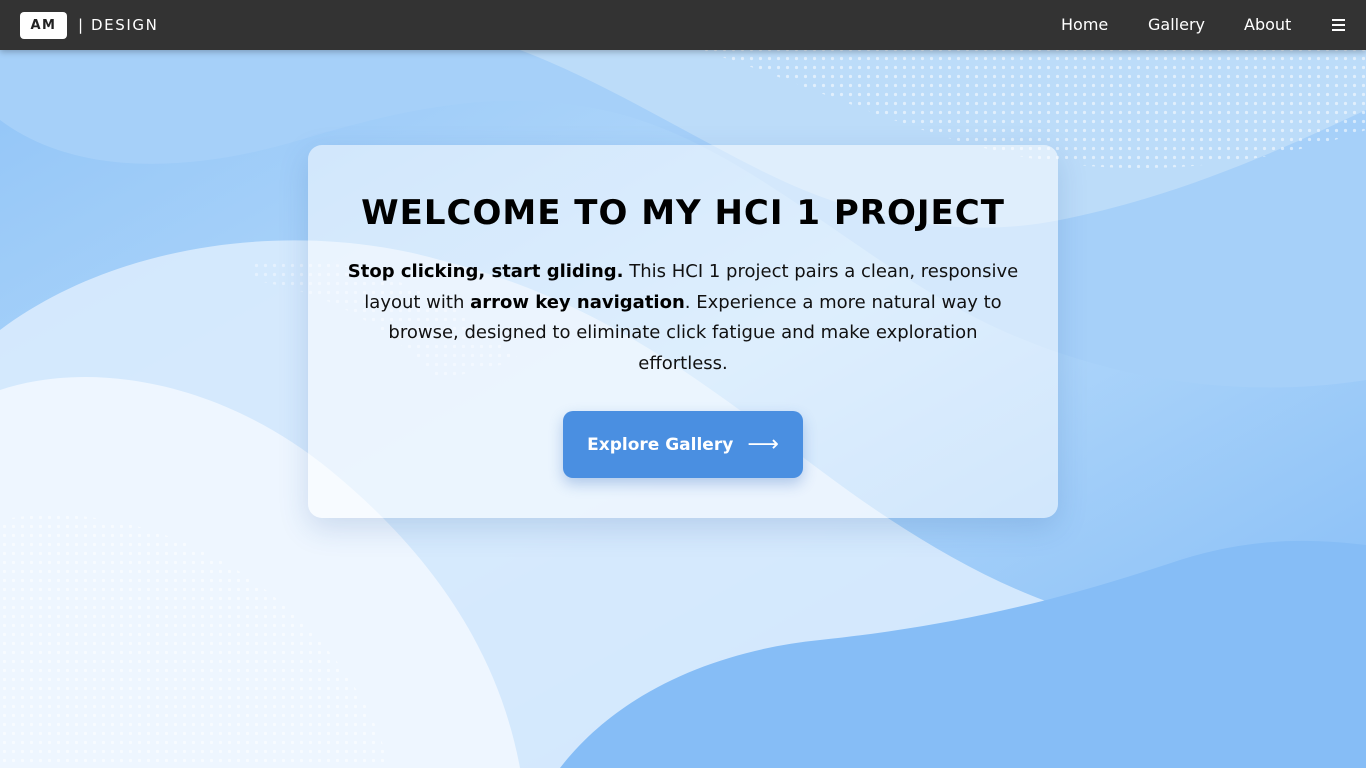 This screenshot has height=768, width=1366. I want to click on hero-title: WELCOME TO MY HCI 1 PROJECT, so click(683, 213).